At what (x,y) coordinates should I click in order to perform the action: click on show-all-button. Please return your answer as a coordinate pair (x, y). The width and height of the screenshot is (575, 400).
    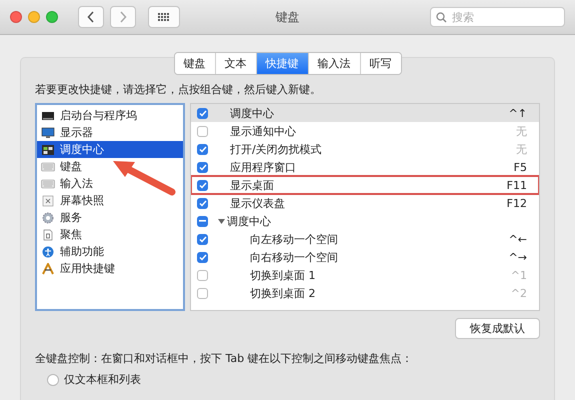
    Looking at the image, I should click on (164, 17).